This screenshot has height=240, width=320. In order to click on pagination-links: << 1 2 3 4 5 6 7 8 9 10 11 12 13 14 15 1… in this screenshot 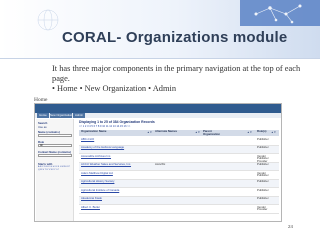, I will do `click(104, 126)`.